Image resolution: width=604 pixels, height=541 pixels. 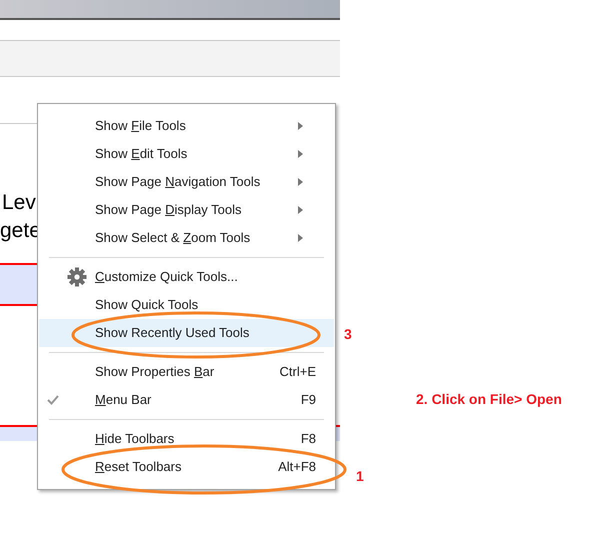 What do you see at coordinates (298, 372) in the screenshot?
I see `shortcut-text: Ctrl+E` at bounding box center [298, 372].